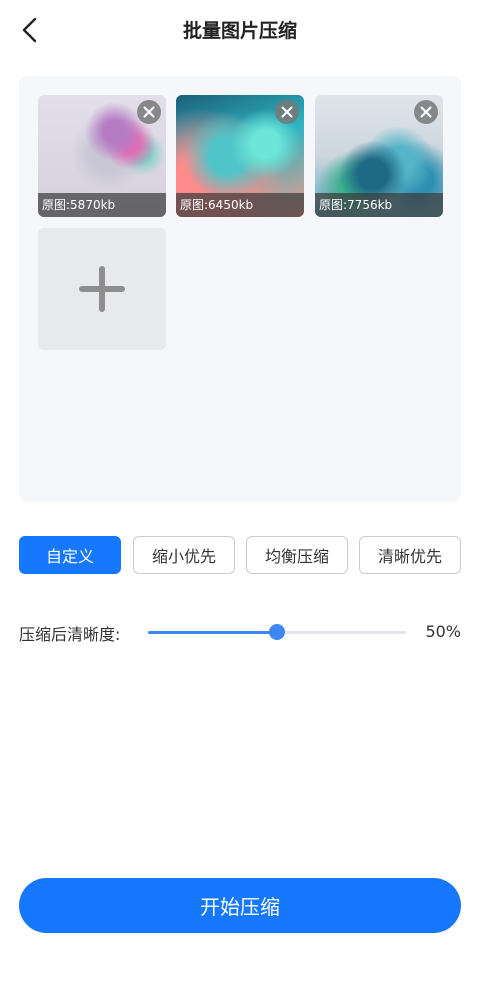  I want to click on image-thumbnail: 原图:7756kb, so click(379, 156).